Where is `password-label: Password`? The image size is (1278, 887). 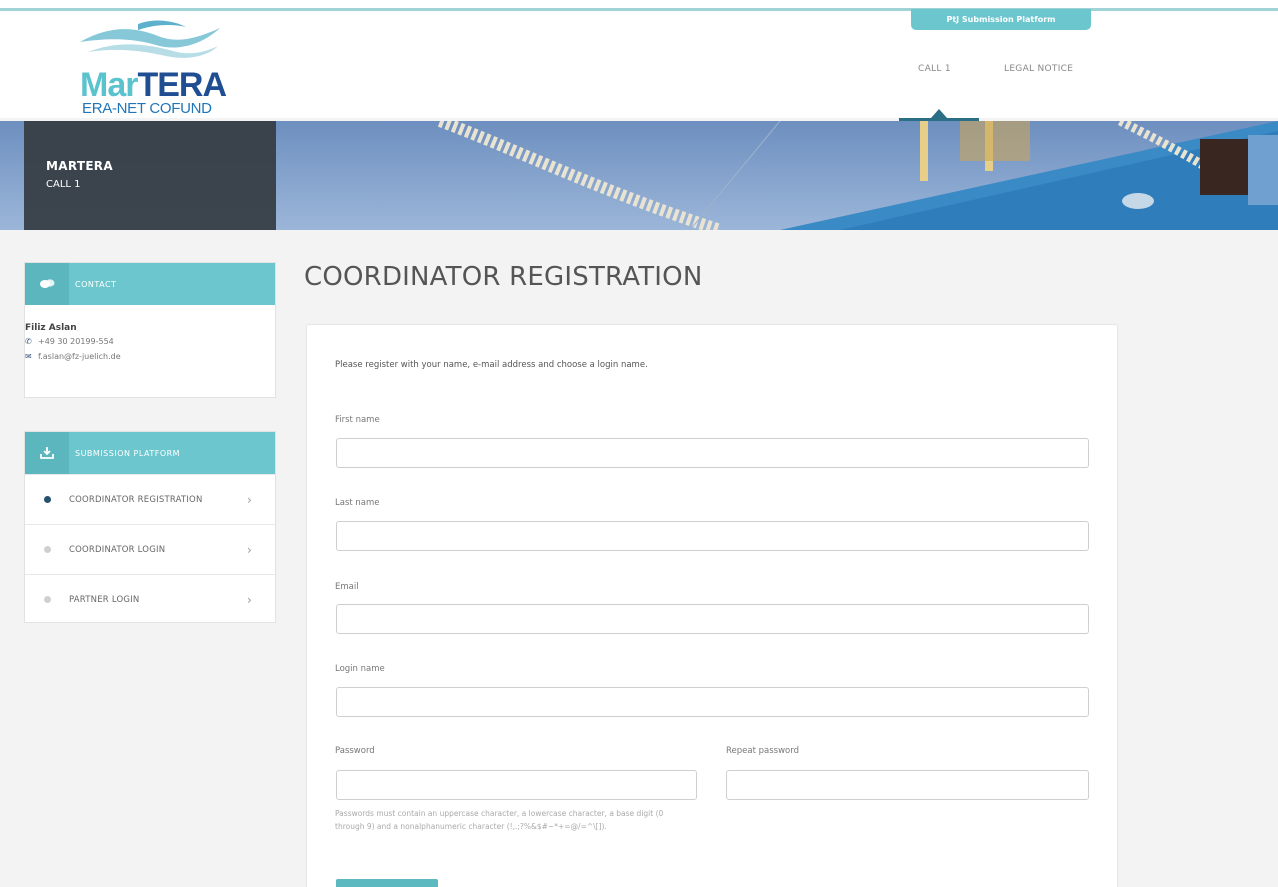
password-label: Password is located at coordinates (355, 751).